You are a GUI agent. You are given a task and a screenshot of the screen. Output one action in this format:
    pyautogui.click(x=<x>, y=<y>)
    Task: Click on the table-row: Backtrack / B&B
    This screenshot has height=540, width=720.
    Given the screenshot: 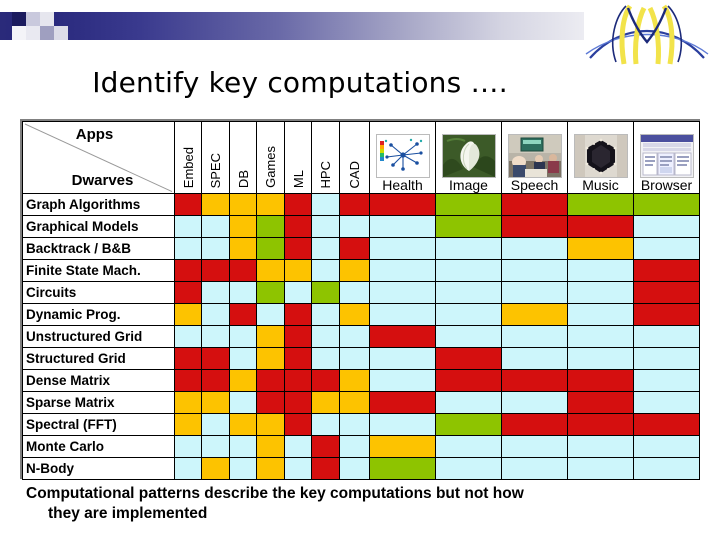 What is the action you would take?
    pyautogui.click(x=361, y=248)
    